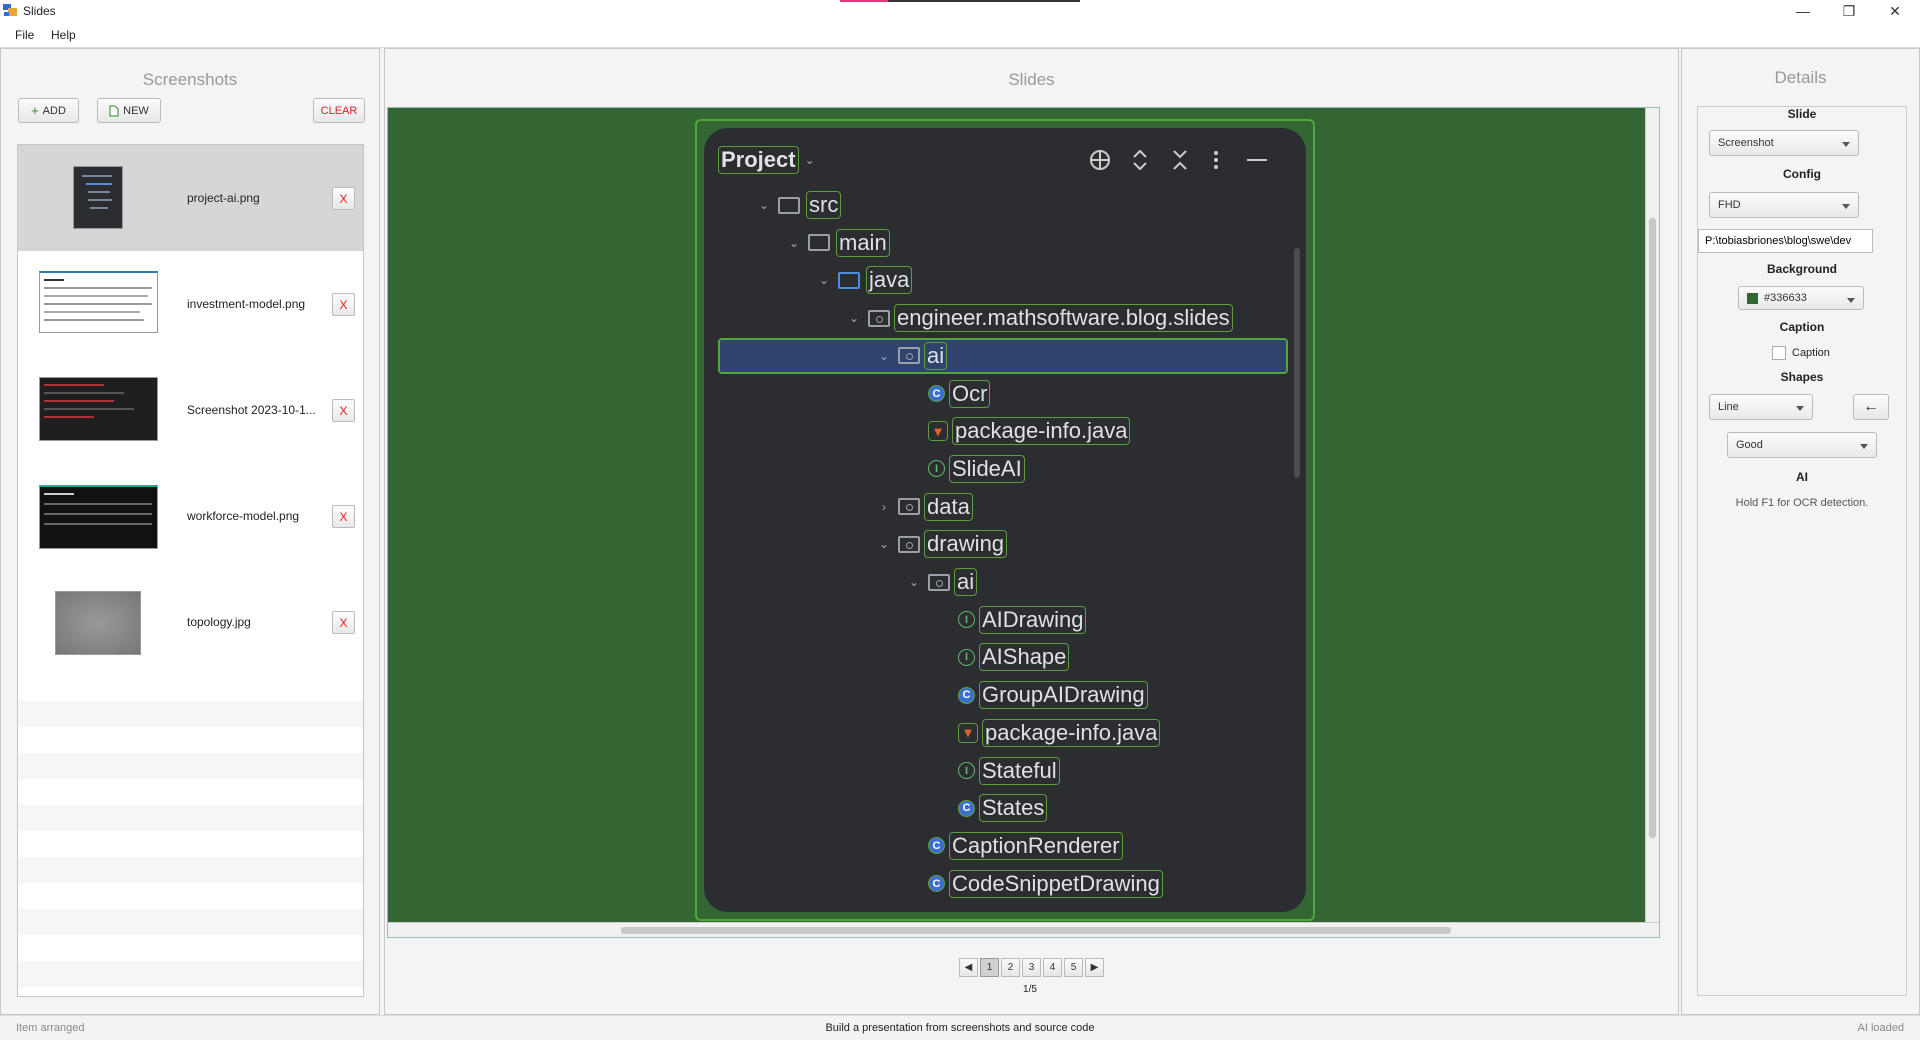 The height and width of the screenshot is (1040, 1920). I want to click on tree-item: ⌄ main, so click(837, 243).